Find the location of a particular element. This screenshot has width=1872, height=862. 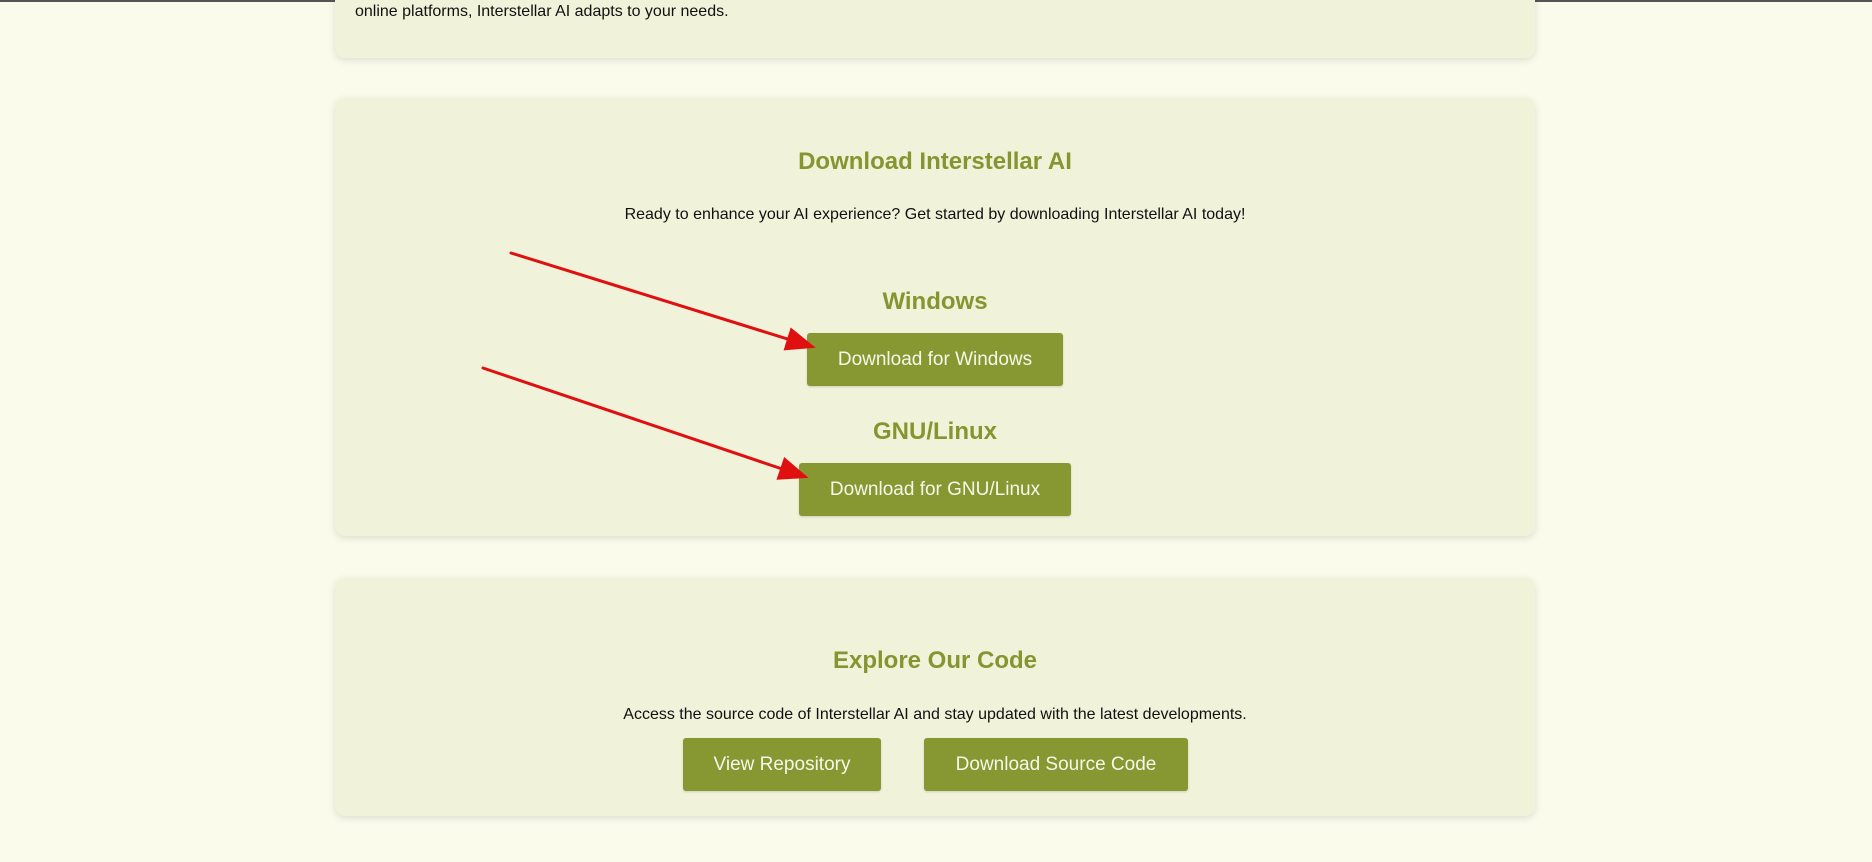

linux-heading: GNU/Linux is located at coordinates (935, 431).